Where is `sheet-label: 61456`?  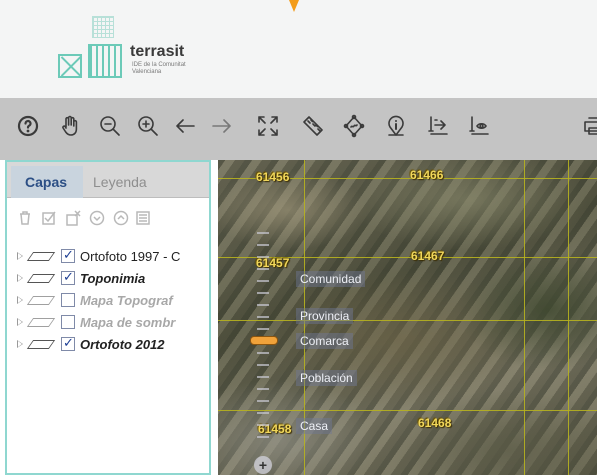 sheet-label: 61456 is located at coordinates (273, 177).